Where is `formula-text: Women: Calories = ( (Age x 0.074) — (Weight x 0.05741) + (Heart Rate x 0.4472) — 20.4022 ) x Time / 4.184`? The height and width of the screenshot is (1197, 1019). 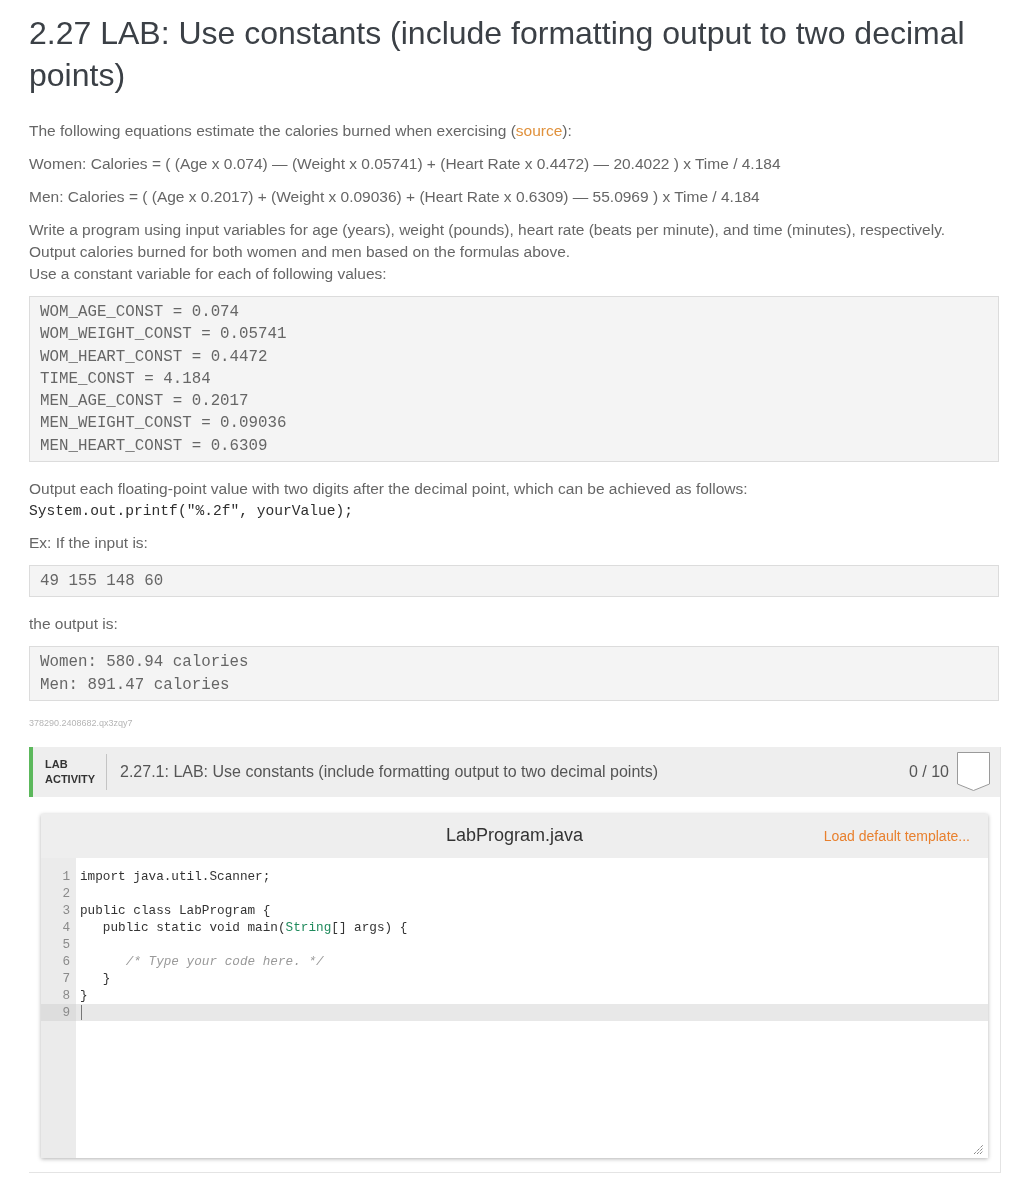 formula-text: Women: Calories = ( (Age x 0.074) — (Weight x 0.05741) + (Heart Rate x 0.4472) — 20.4022 ) x Time / 4.184 is located at coordinates (405, 164).